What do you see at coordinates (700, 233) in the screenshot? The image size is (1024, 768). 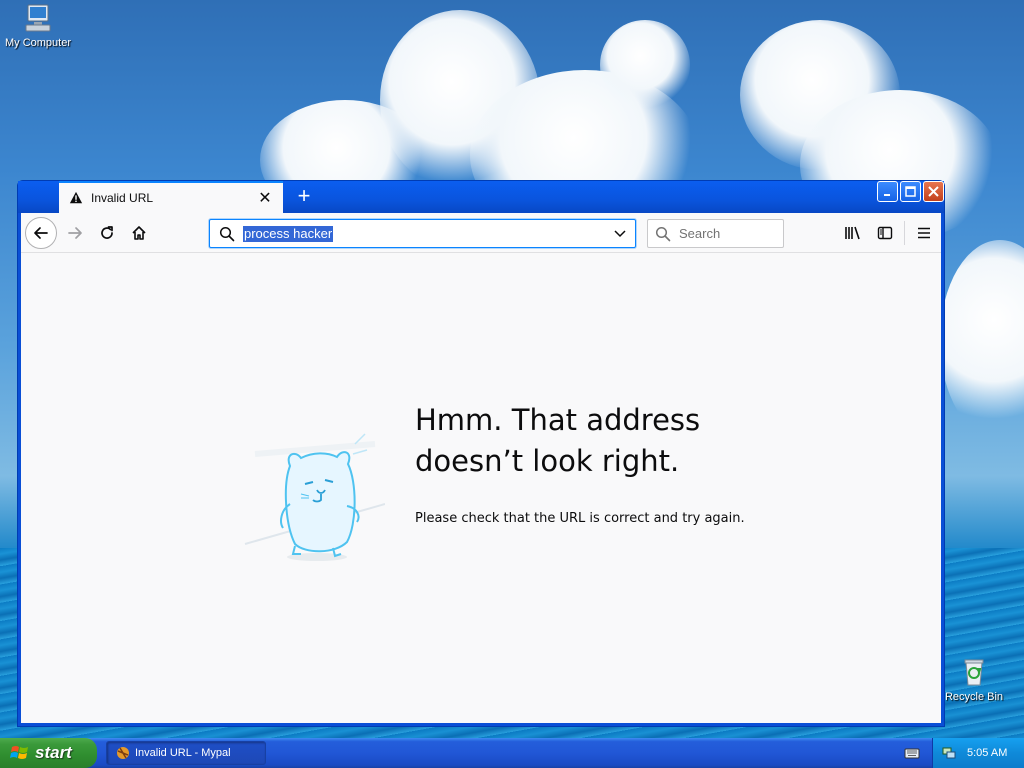 I see `search-placeholder: Search` at bounding box center [700, 233].